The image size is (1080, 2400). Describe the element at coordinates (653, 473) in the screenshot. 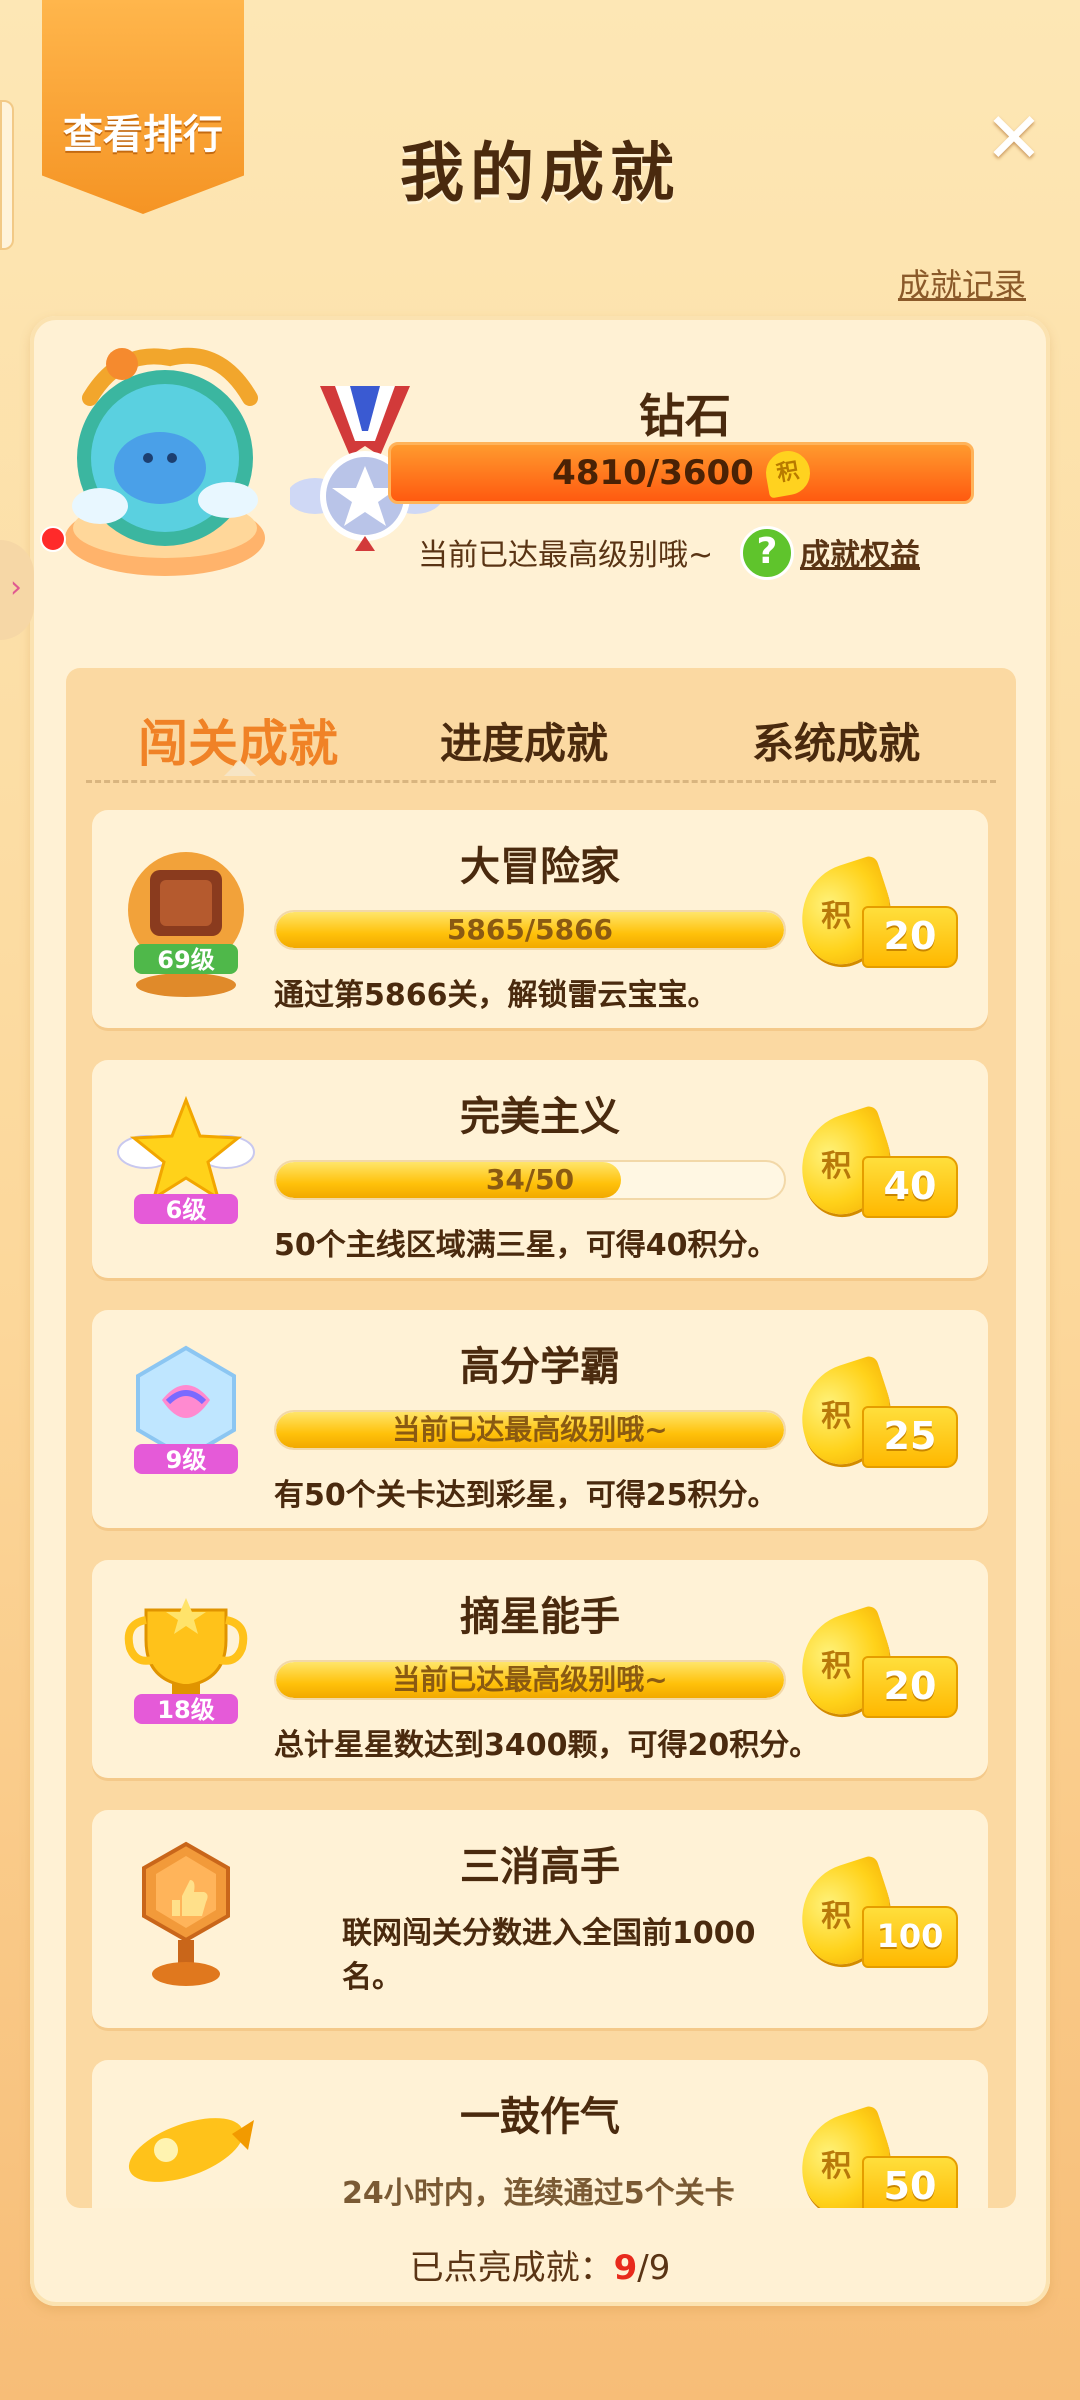

I see `level-progress-text: 4810/3600` at that location.